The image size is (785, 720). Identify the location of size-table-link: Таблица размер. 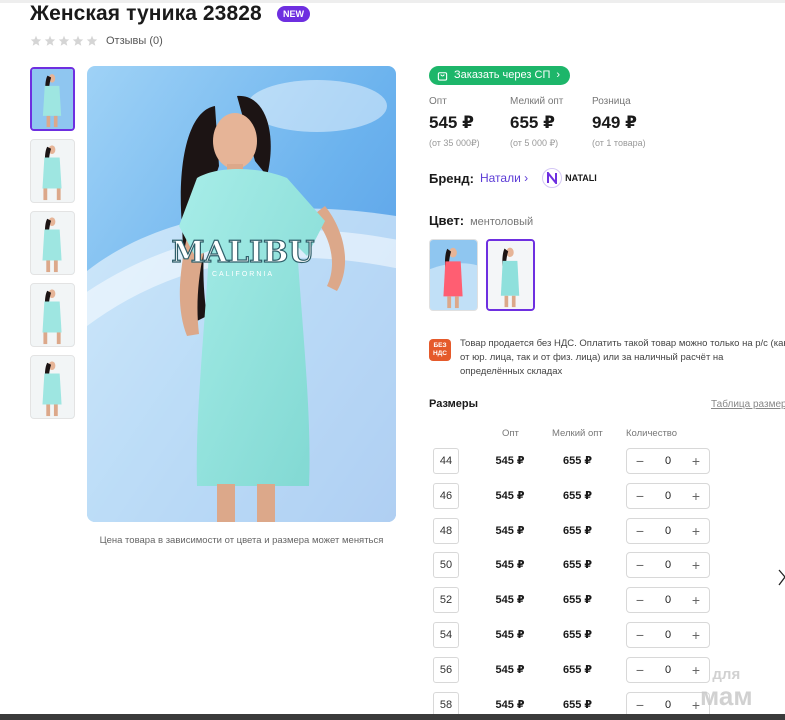
(748, 404).